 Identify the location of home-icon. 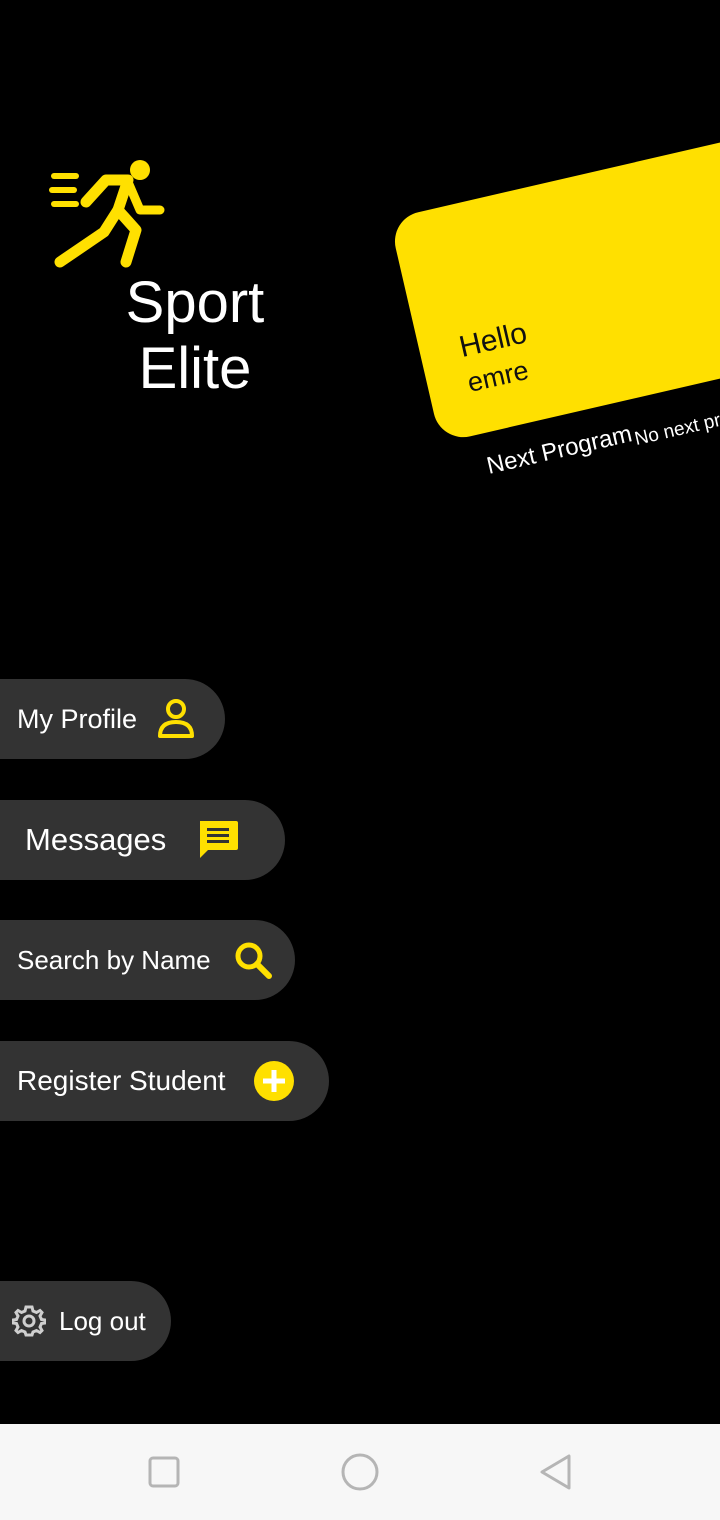
(360, 1472).